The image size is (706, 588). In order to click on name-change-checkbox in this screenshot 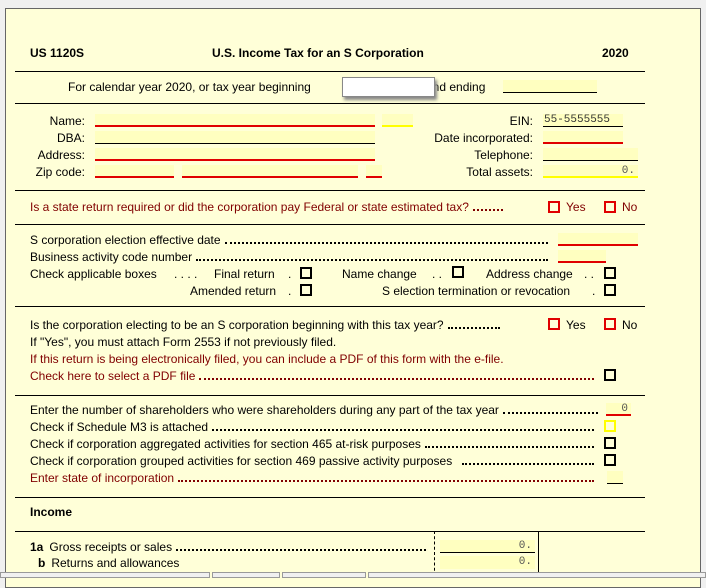, I will do `click(458, 272)`.